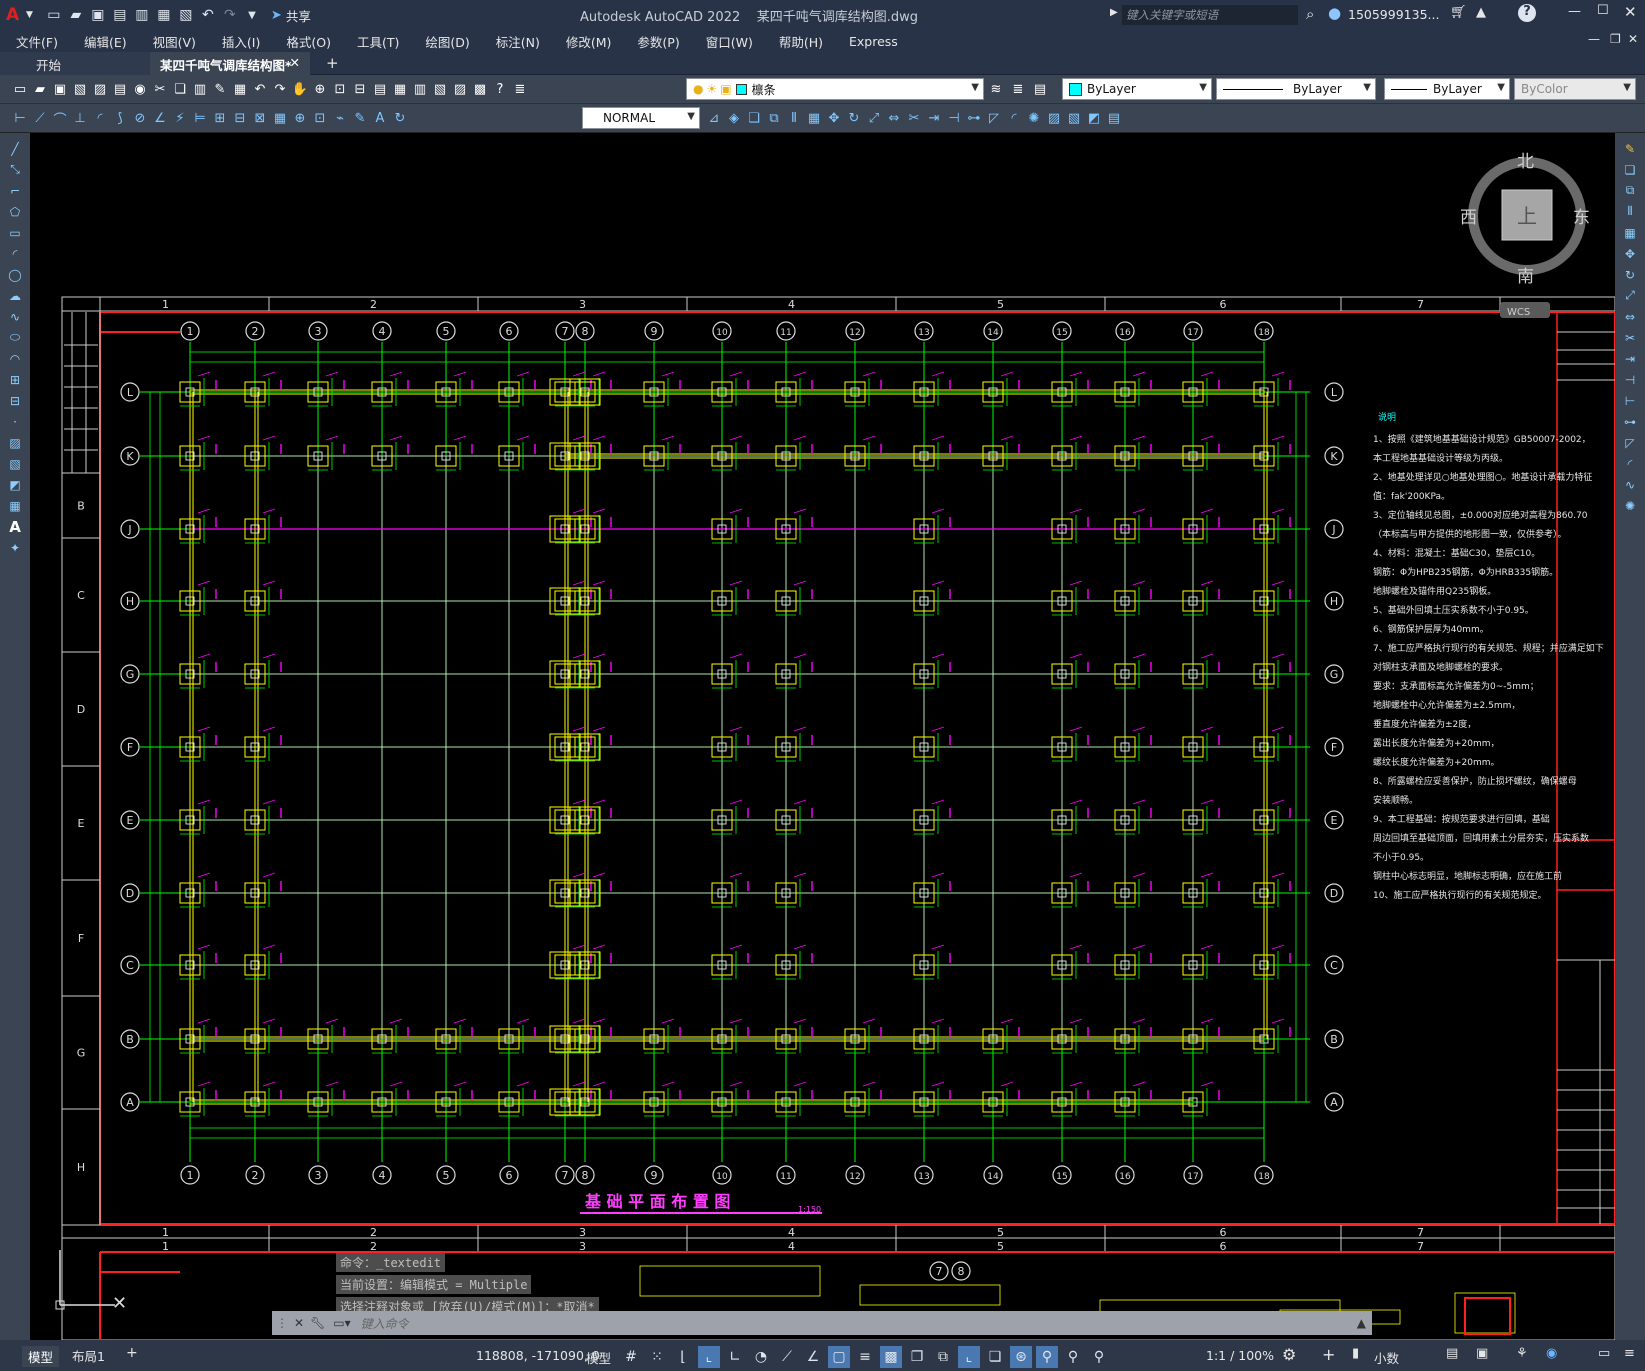 This screenshot has width=1645, height=1371. What do you see at coordinates (1481, 12) in the screenshot?
I see `autodesk-app-icon: ▲` at bounding box center [1481, 12].